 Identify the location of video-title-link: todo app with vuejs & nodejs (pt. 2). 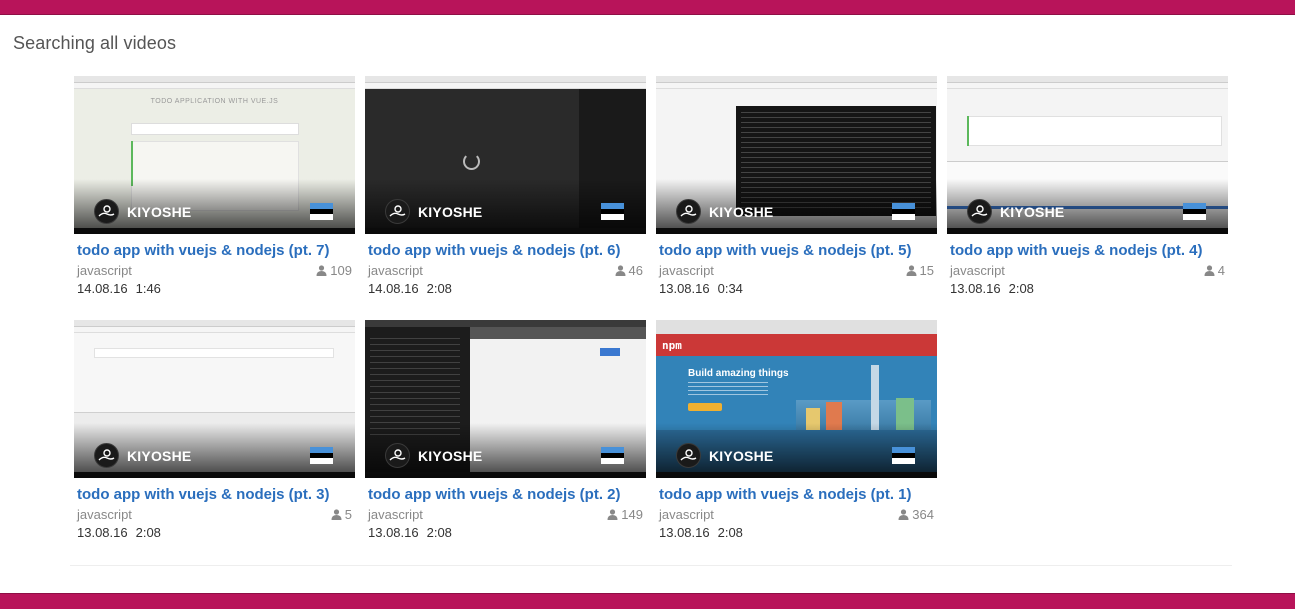
(494, 494).